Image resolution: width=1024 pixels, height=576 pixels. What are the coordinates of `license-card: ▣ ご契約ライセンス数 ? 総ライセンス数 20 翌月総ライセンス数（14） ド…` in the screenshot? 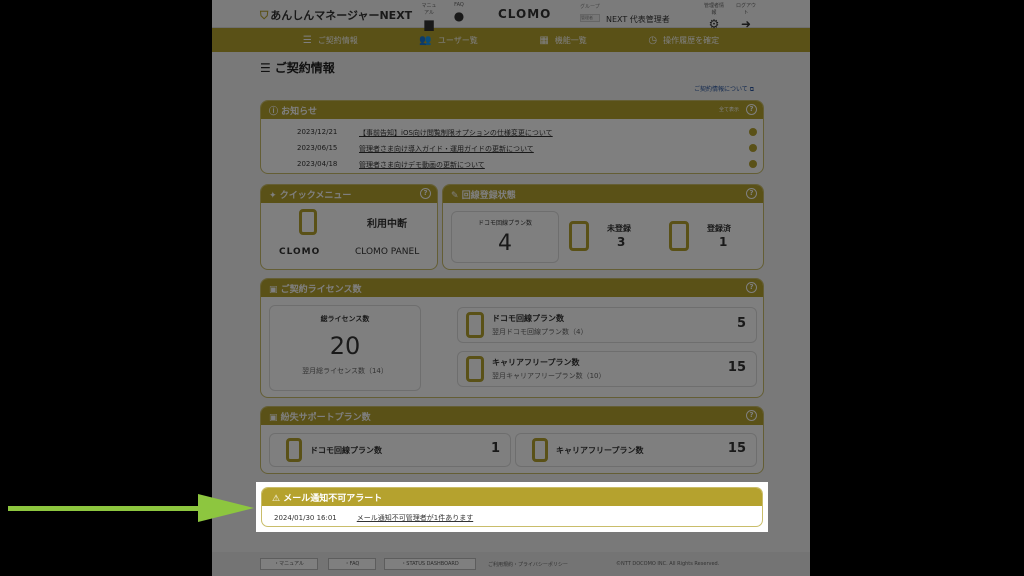 It's located at (512, 338).